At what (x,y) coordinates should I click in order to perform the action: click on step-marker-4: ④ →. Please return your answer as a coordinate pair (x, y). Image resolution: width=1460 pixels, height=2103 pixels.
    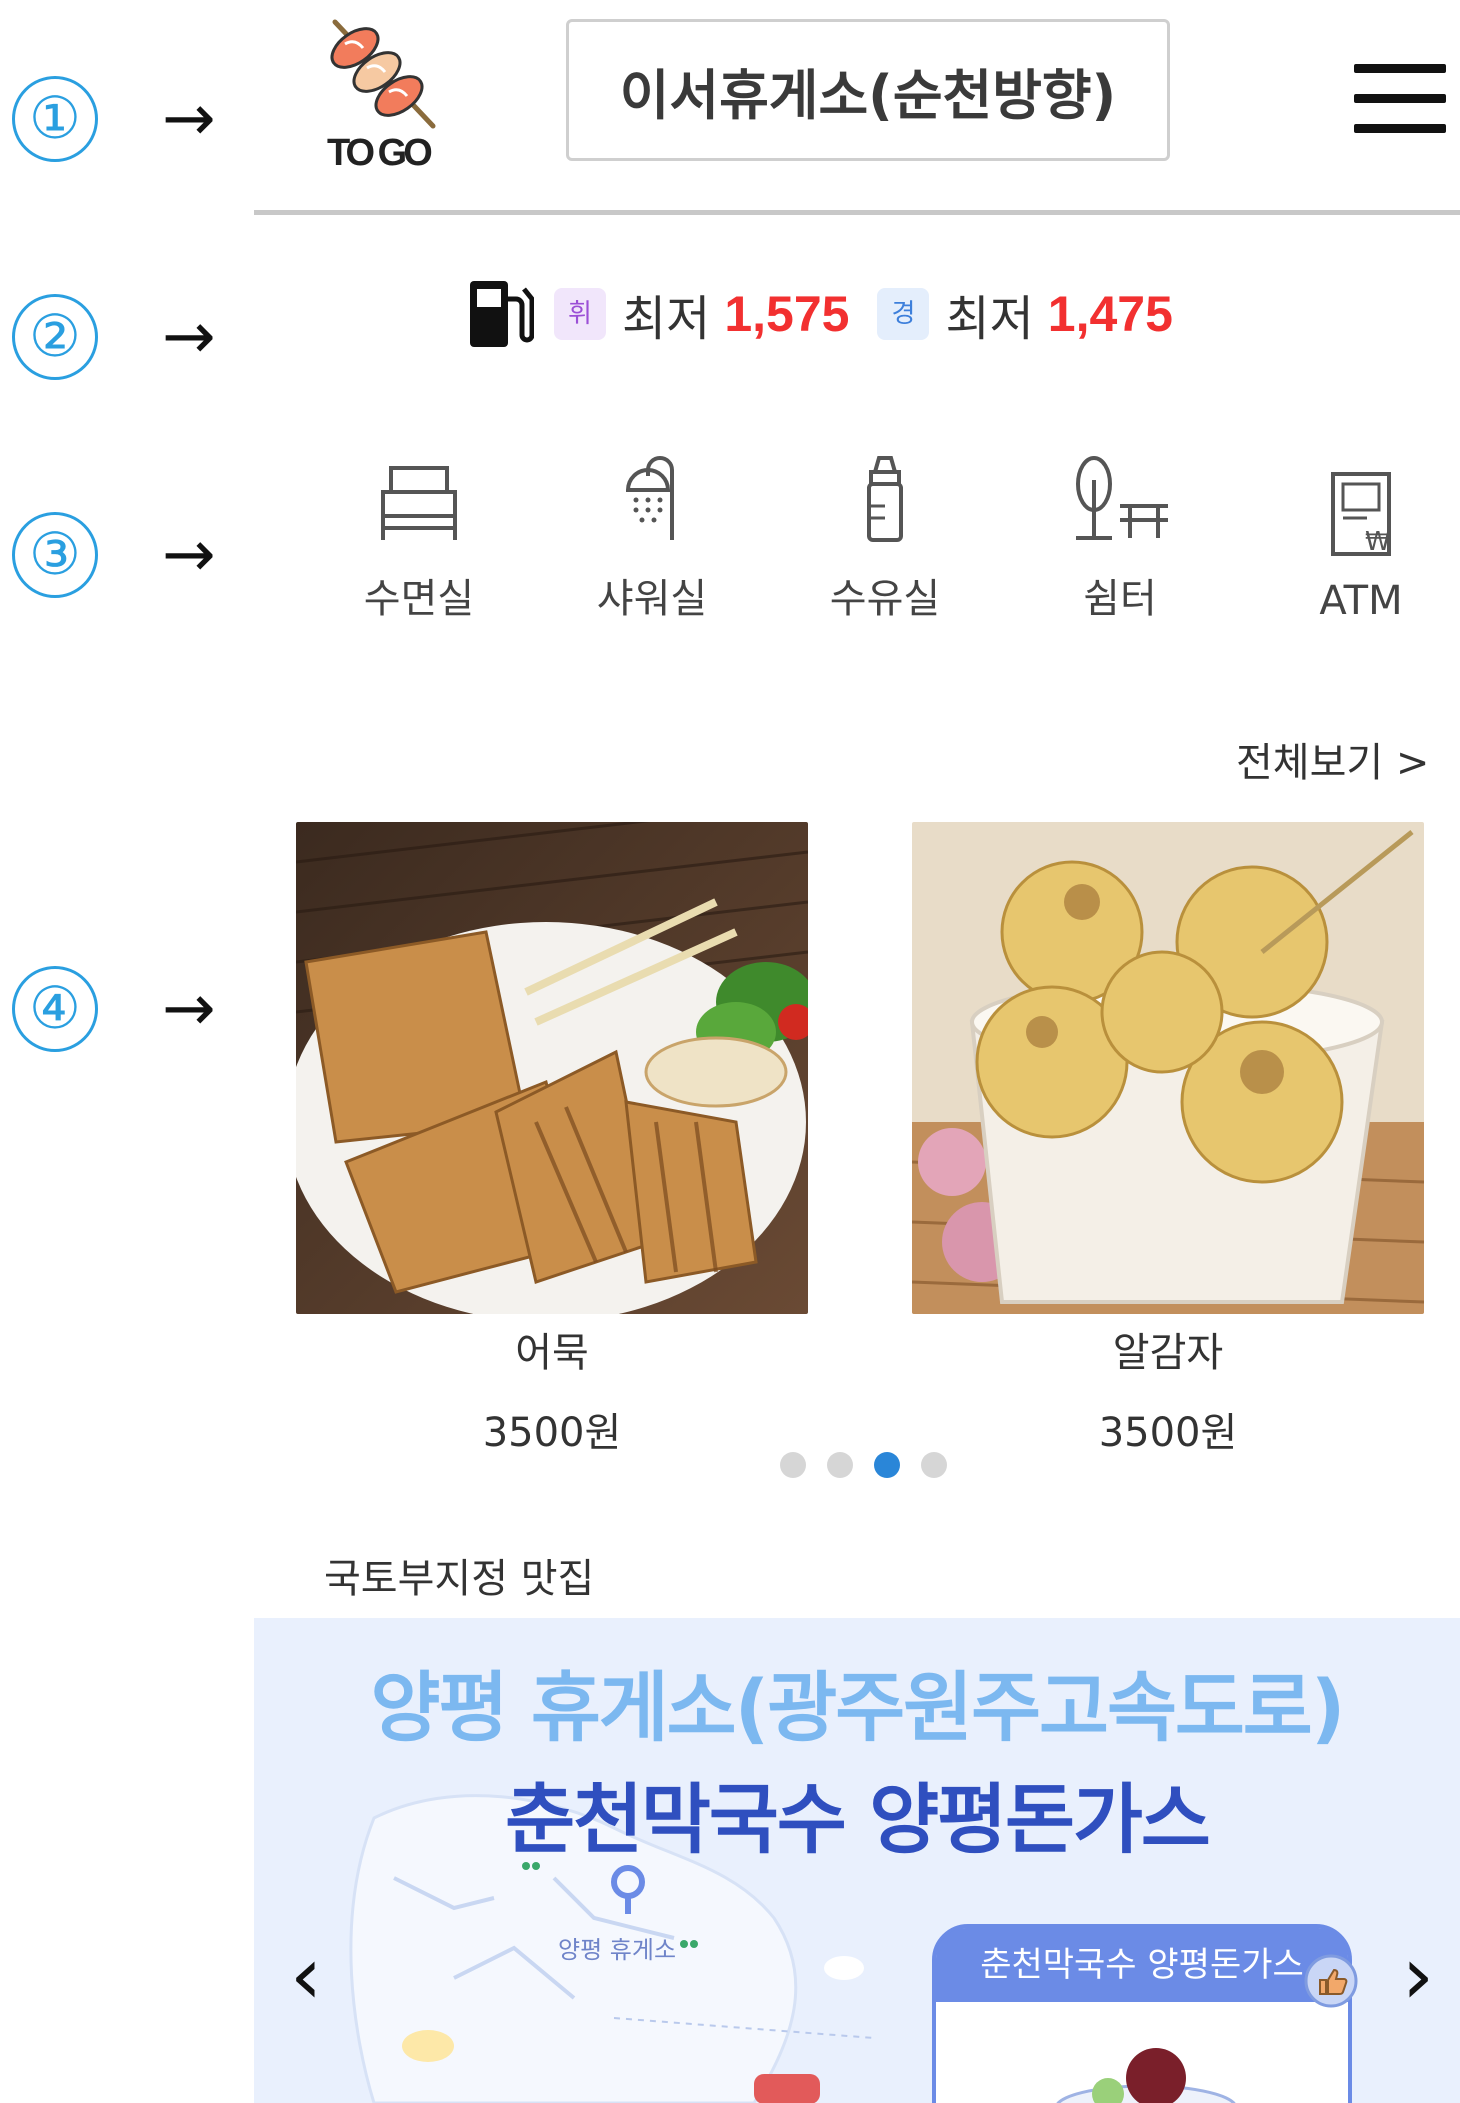
    Looking at the image, I should click on (138, 1009).